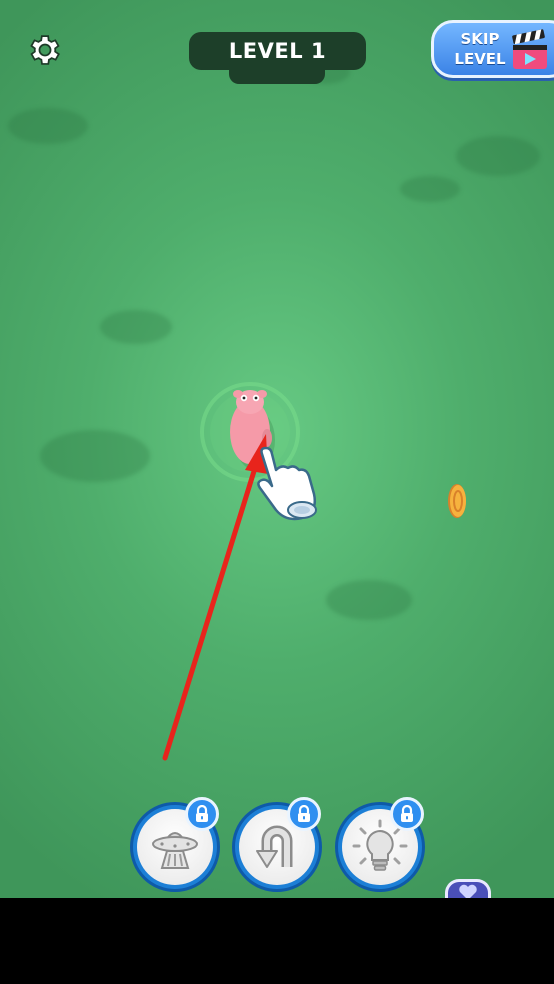  What do you see at coordinates (277, 844) in the screenshot?
I see `u-turn-powerup-button` at bounding box center [277, 844].